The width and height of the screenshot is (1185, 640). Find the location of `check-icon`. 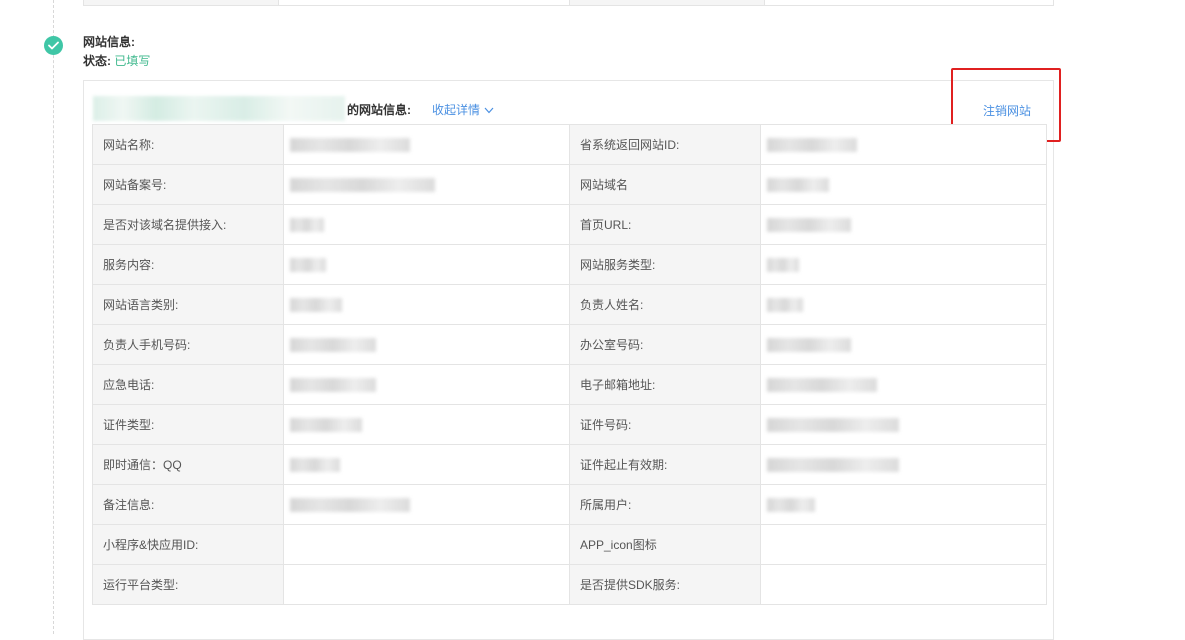

check-icon is located at coordinates (53, 45).